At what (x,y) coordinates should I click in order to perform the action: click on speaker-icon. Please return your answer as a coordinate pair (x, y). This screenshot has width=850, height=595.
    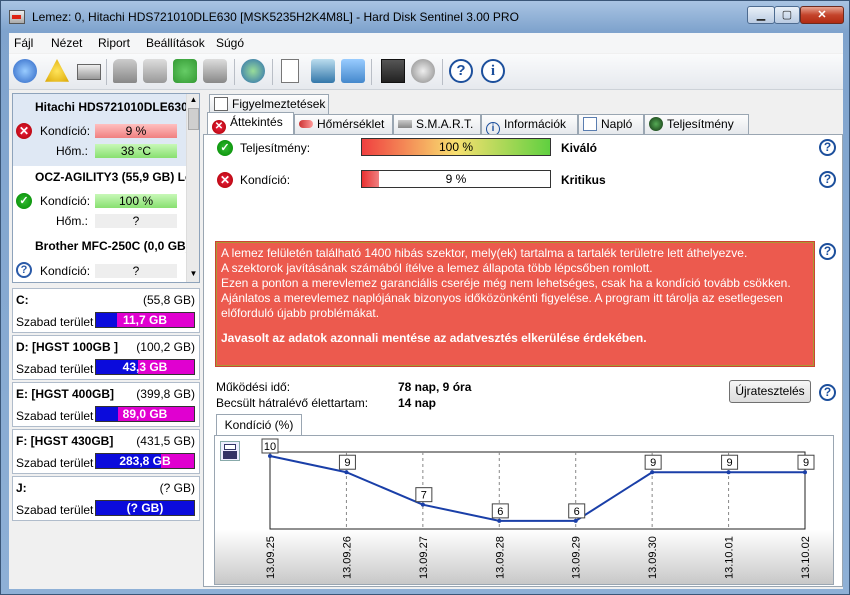
    Looking at the image, I should click on (423, 71).